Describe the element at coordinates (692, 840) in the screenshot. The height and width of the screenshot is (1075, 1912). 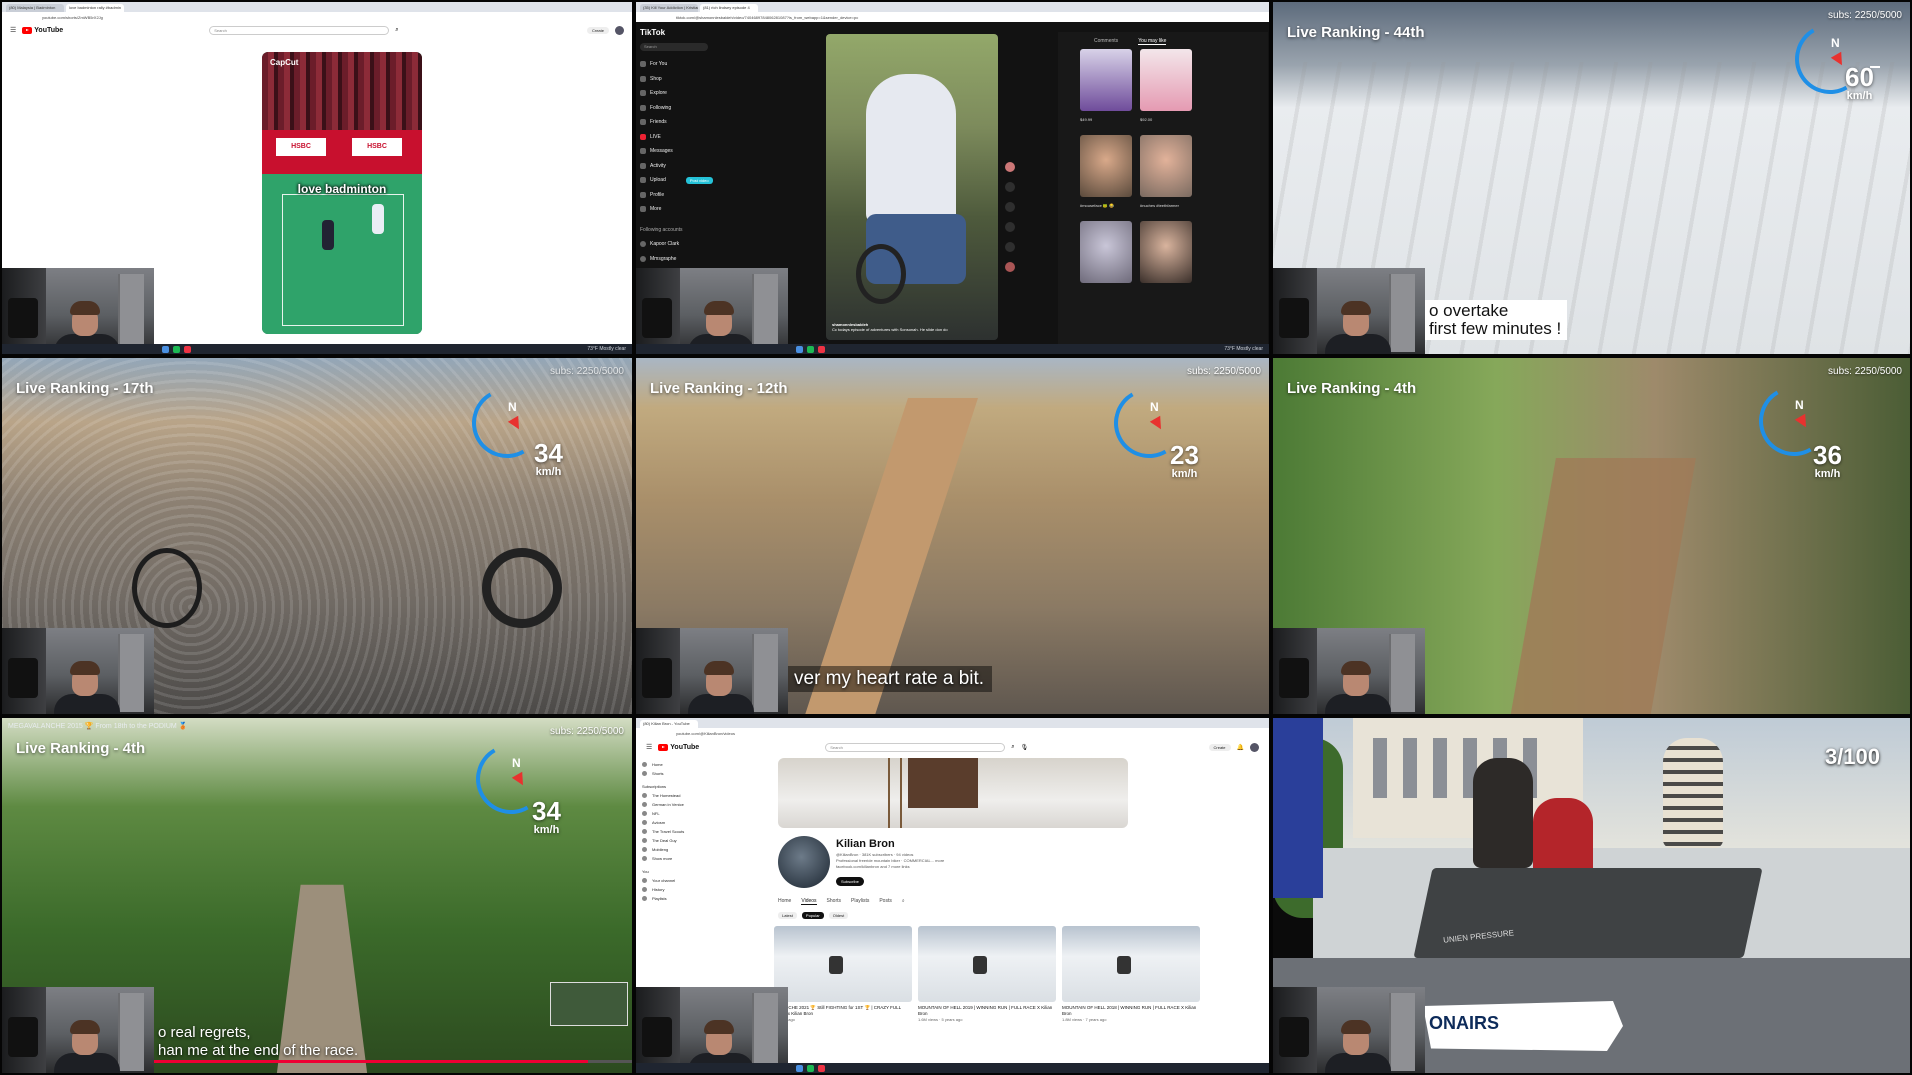
I see `sidebar-item-subscription: The Deal Guy` at that location.